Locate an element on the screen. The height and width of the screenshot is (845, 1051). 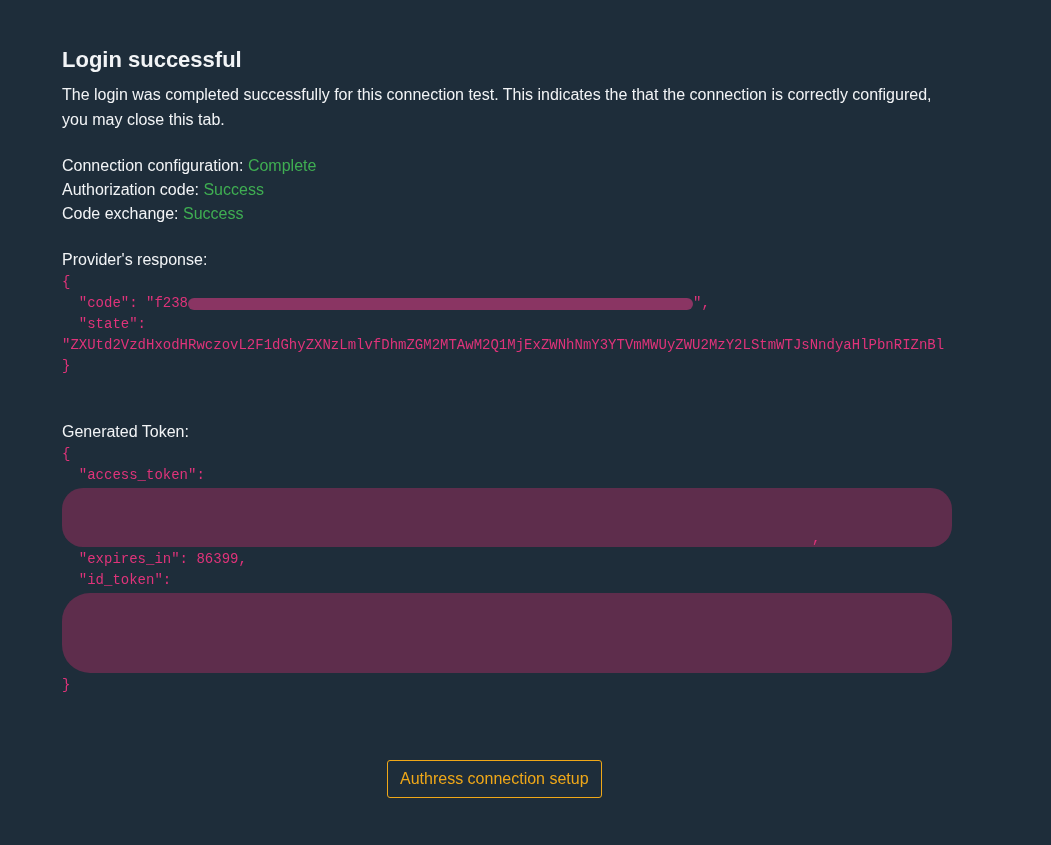
code-line: "access_token": is located at coordinates (141, 475).